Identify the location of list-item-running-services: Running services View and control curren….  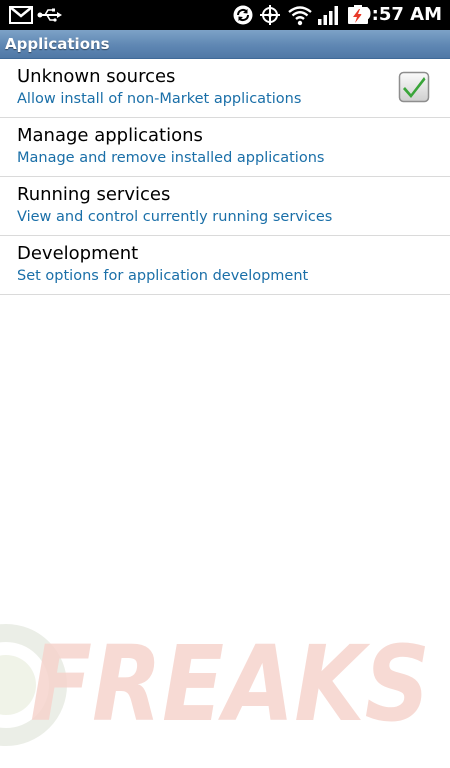
(225, 206).